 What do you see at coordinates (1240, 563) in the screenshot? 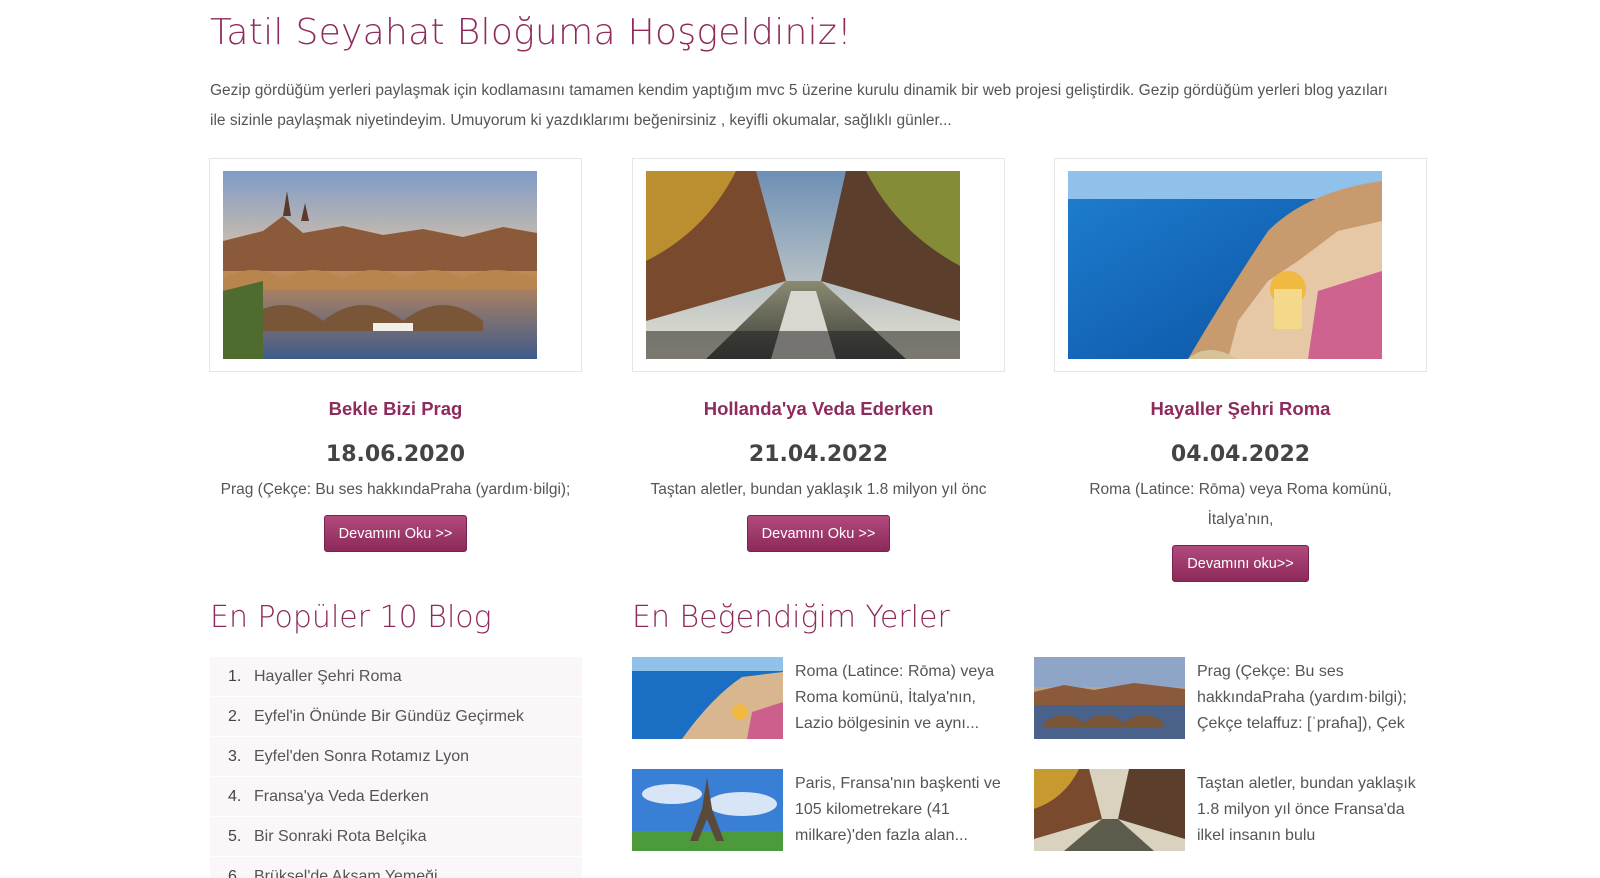
I see `read-more-button: Devamını oku>>` at bounding box center [1240, 563].